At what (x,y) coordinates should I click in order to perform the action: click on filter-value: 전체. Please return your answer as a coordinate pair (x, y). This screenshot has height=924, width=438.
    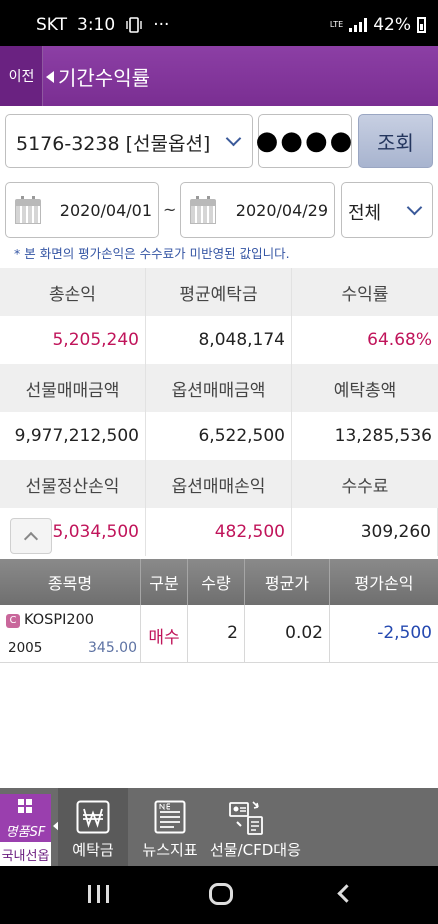
    Looking at the image, I should click on (365, 213).